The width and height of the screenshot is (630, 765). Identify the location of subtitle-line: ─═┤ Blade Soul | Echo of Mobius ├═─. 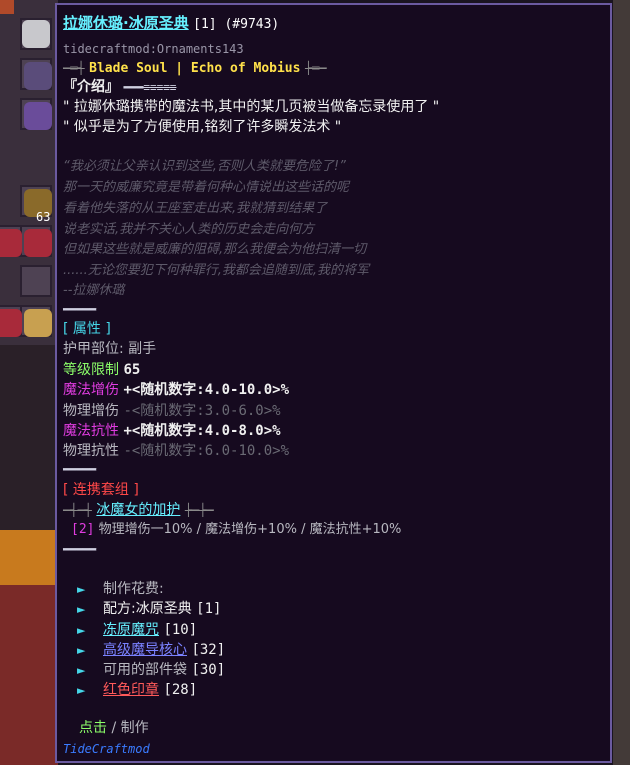
(195, 68).